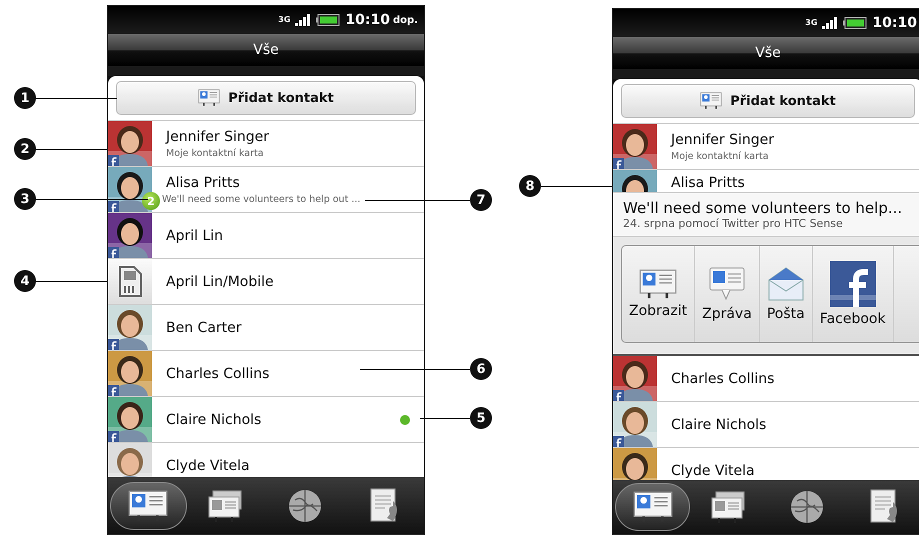 The height and width of the screenshot is (535, 919). Describe the element at coordinates (195, 236) in the screenshot. I see `contact-name: April Lin` at that location.